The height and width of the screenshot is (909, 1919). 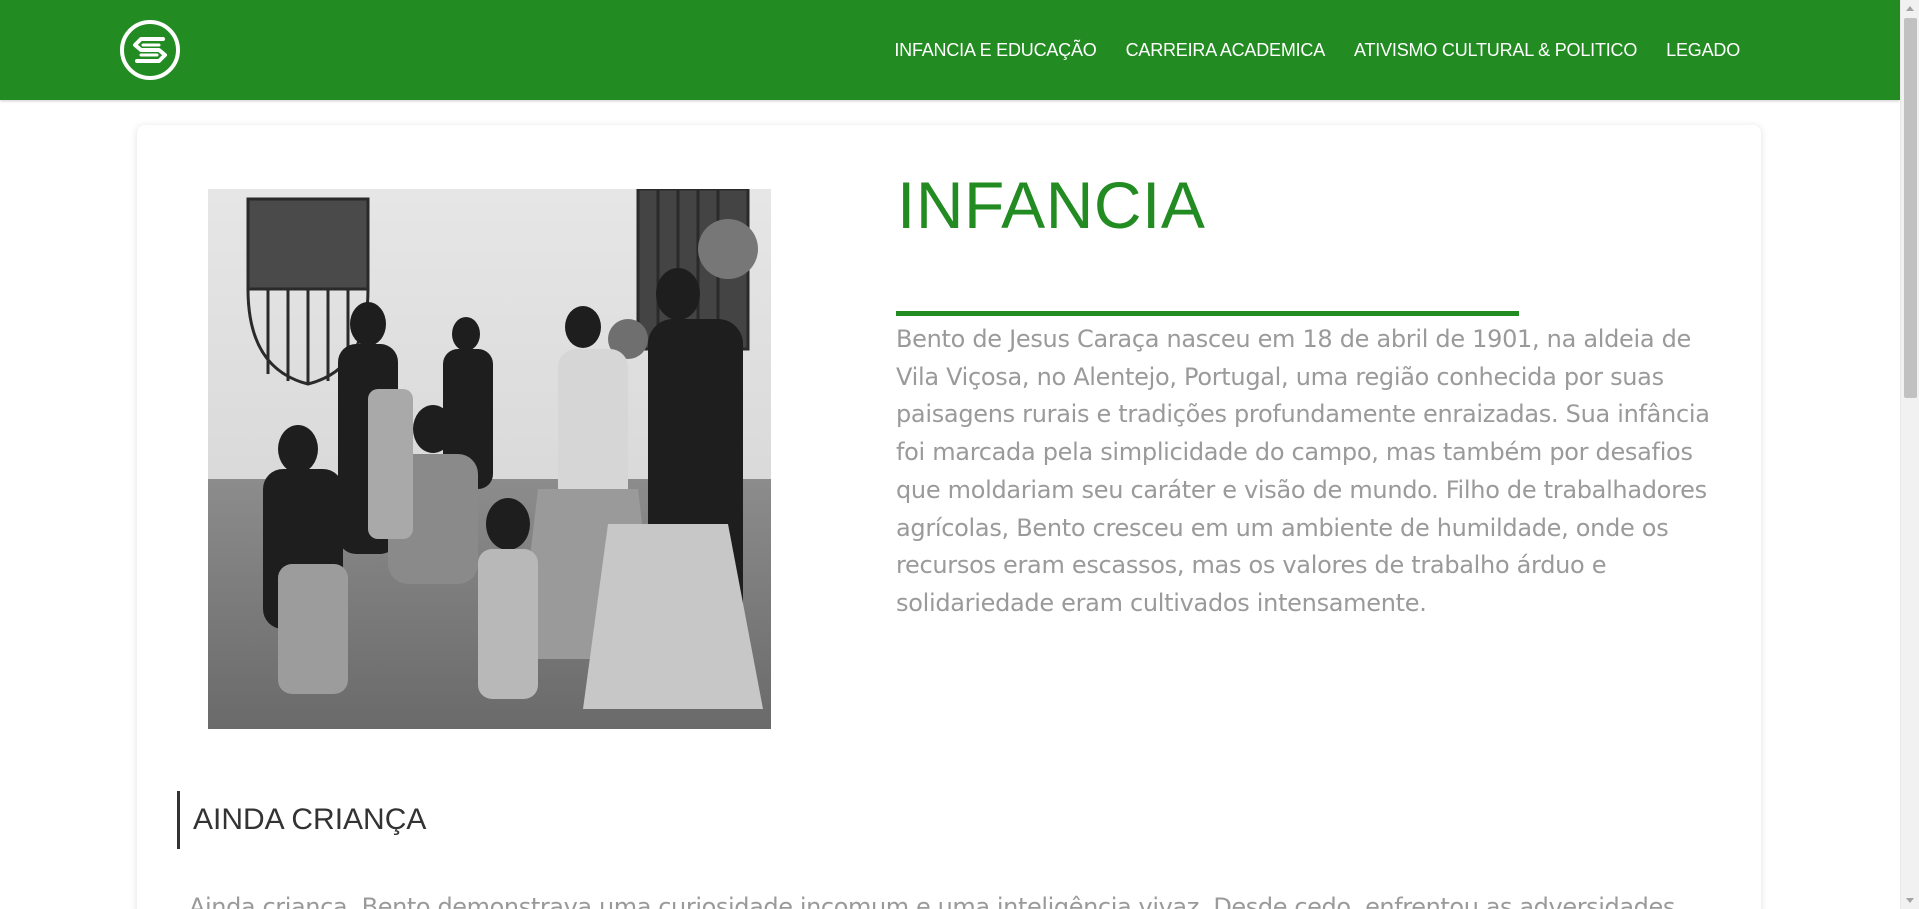 What do you see at coordinates (1910, 8) in the screenshot?
I see `scroll-up-arrow-icon` at bounding box center [1910, 8].